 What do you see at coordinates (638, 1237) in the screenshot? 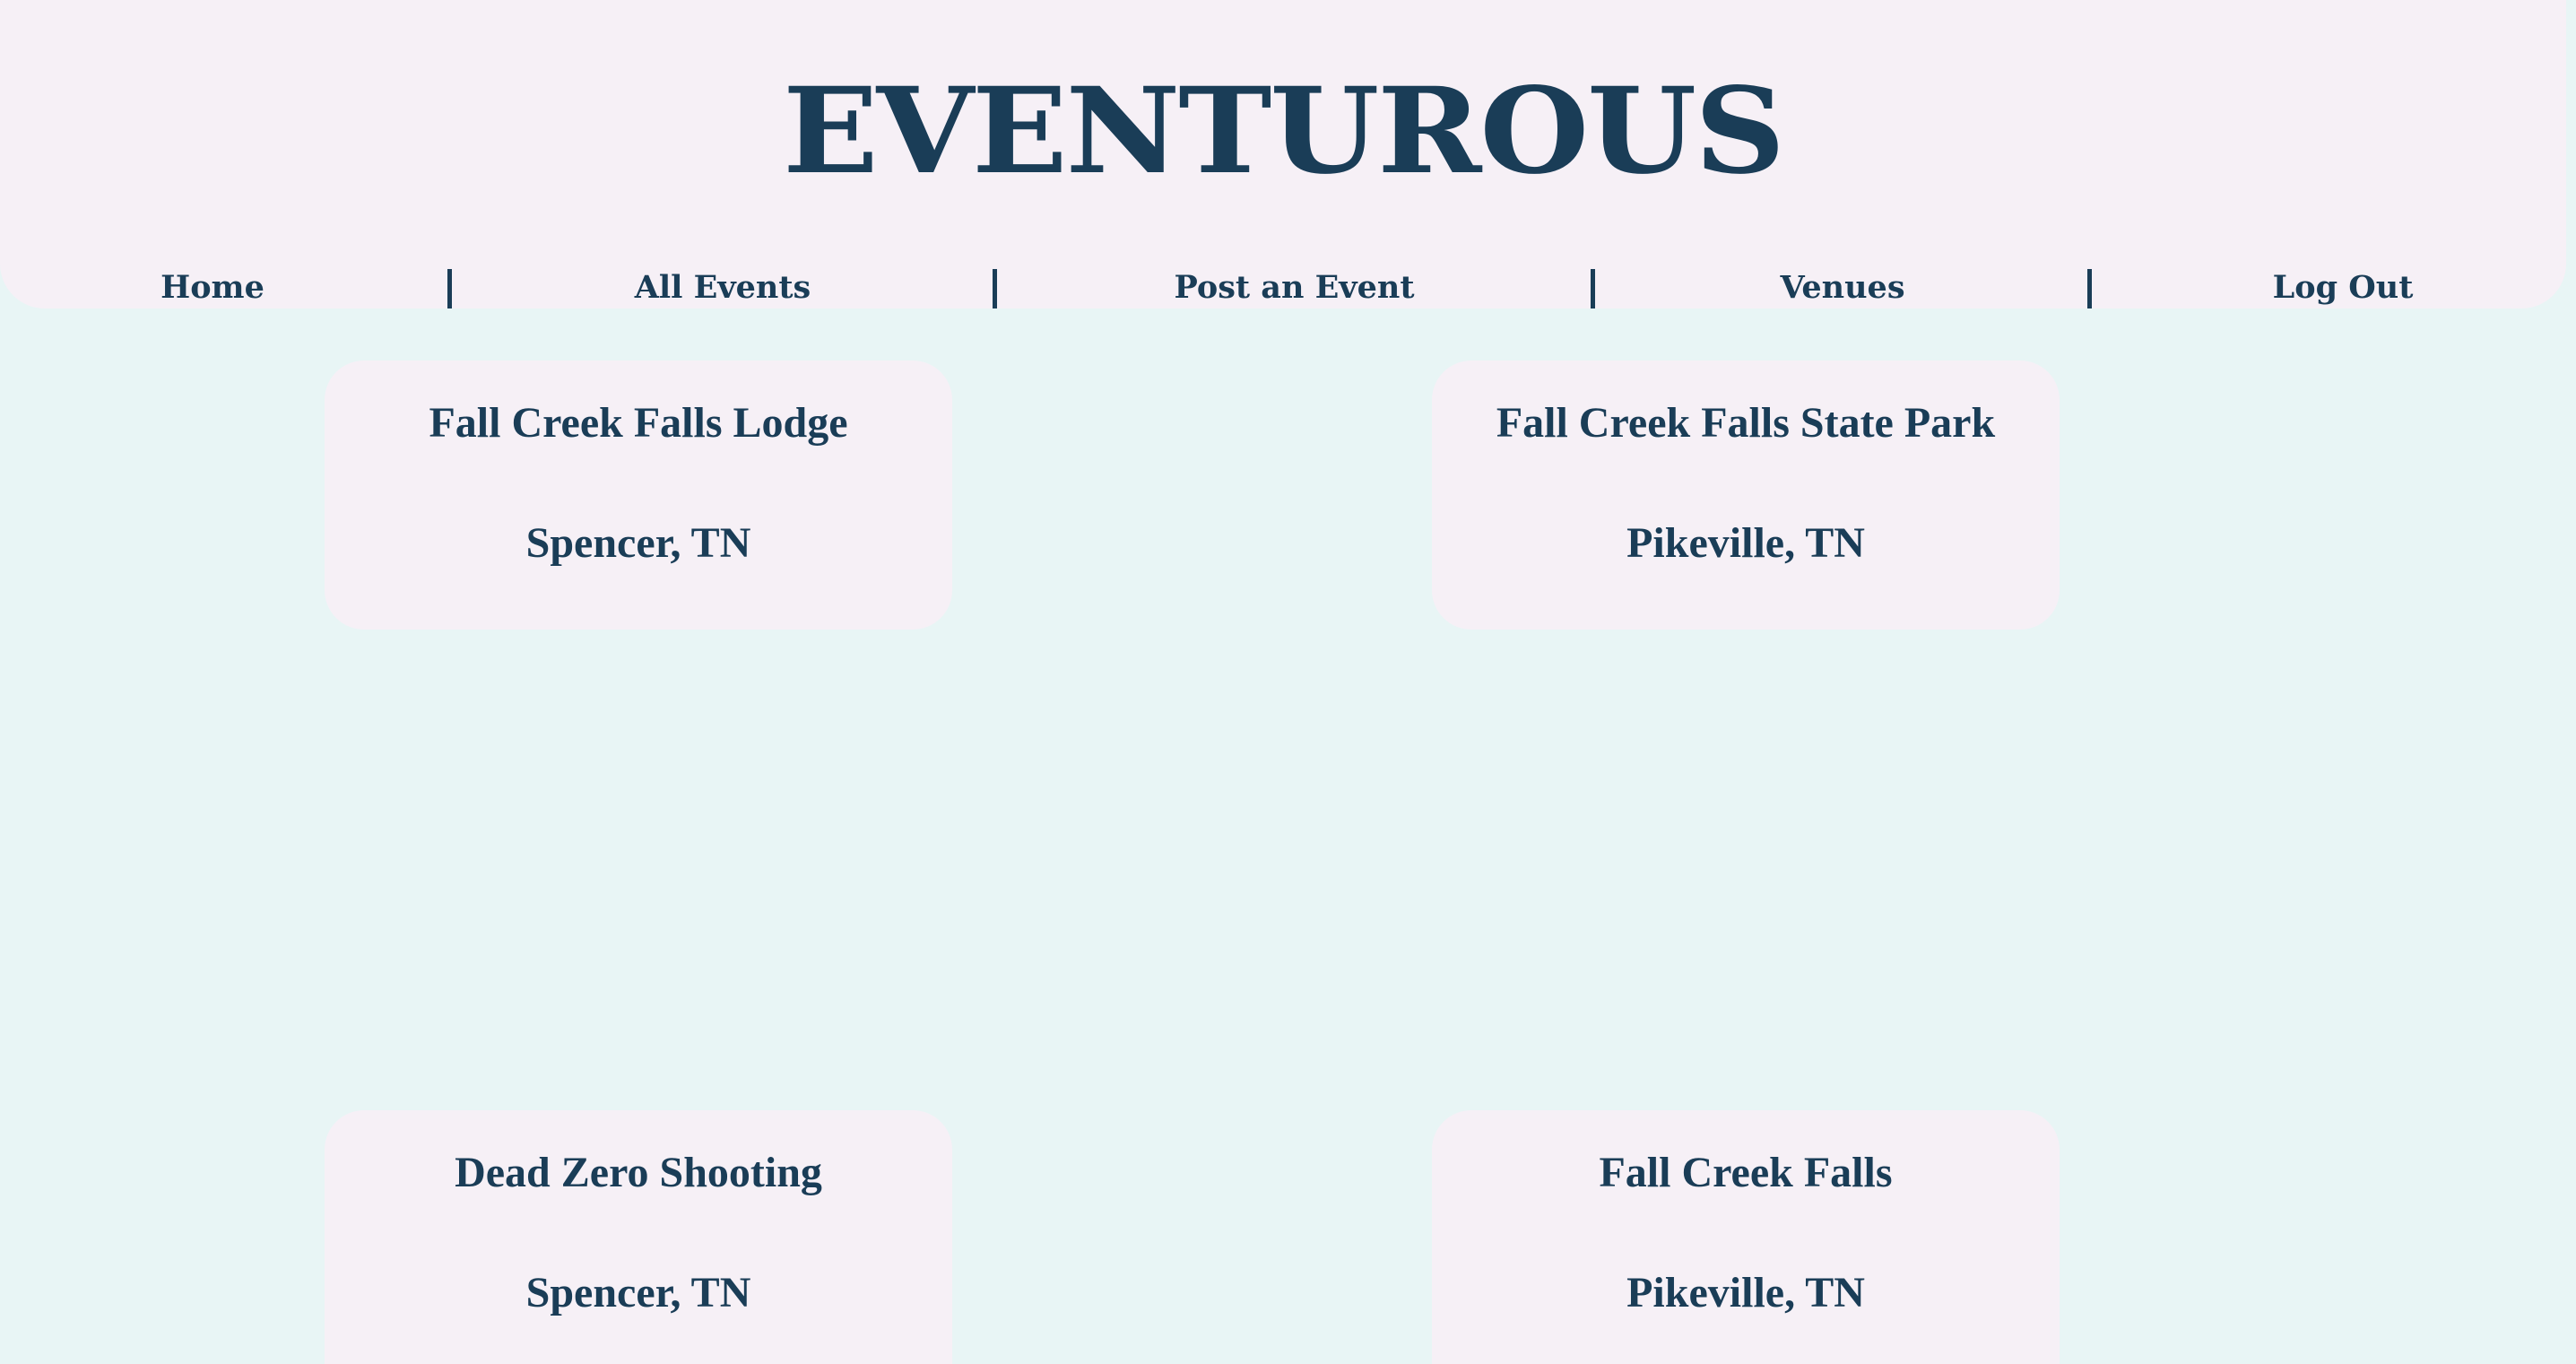
I see `venue-card: Dead Zero Shooting Spencer, TN` at bounding box center [638, 1237].